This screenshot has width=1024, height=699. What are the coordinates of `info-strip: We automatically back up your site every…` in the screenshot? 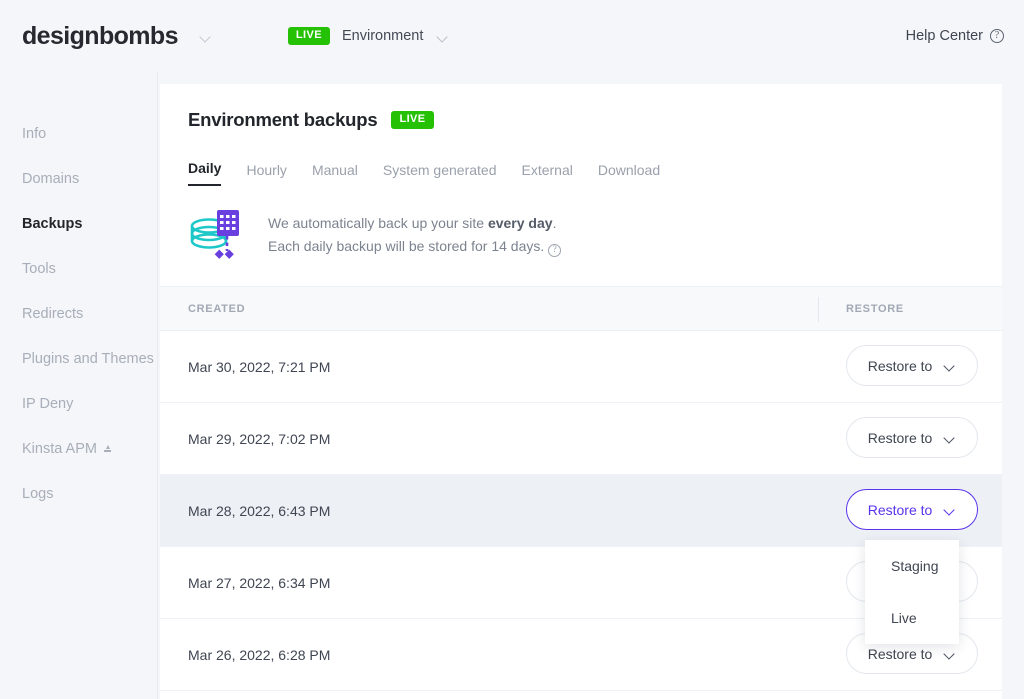 It's located at (581, 236).